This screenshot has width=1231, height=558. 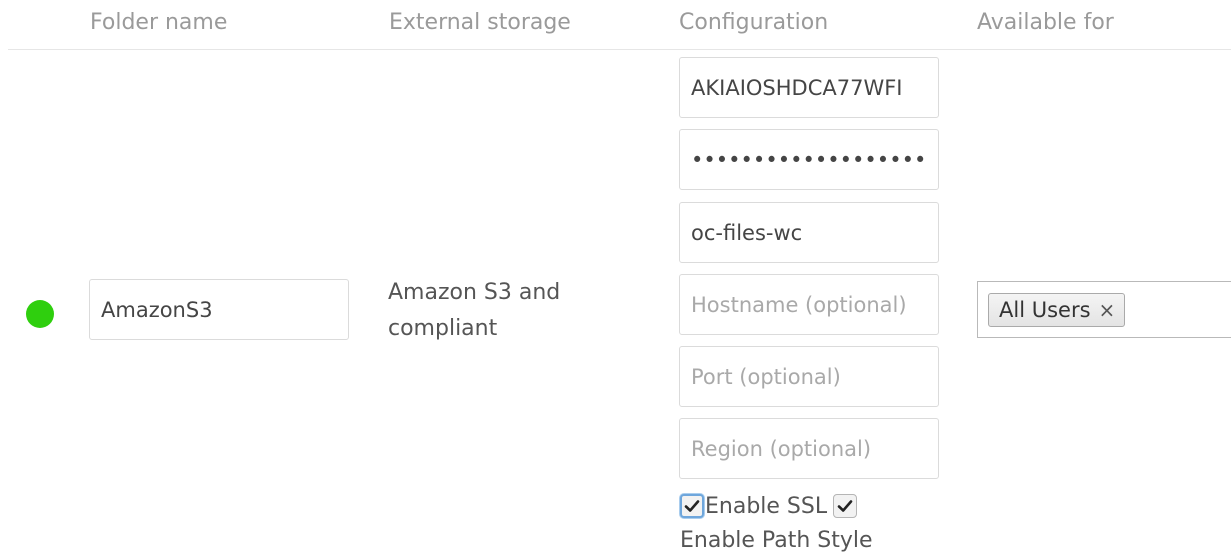 I want to click on user-group-tag-label: All Users, so click(x=1045, y=310).